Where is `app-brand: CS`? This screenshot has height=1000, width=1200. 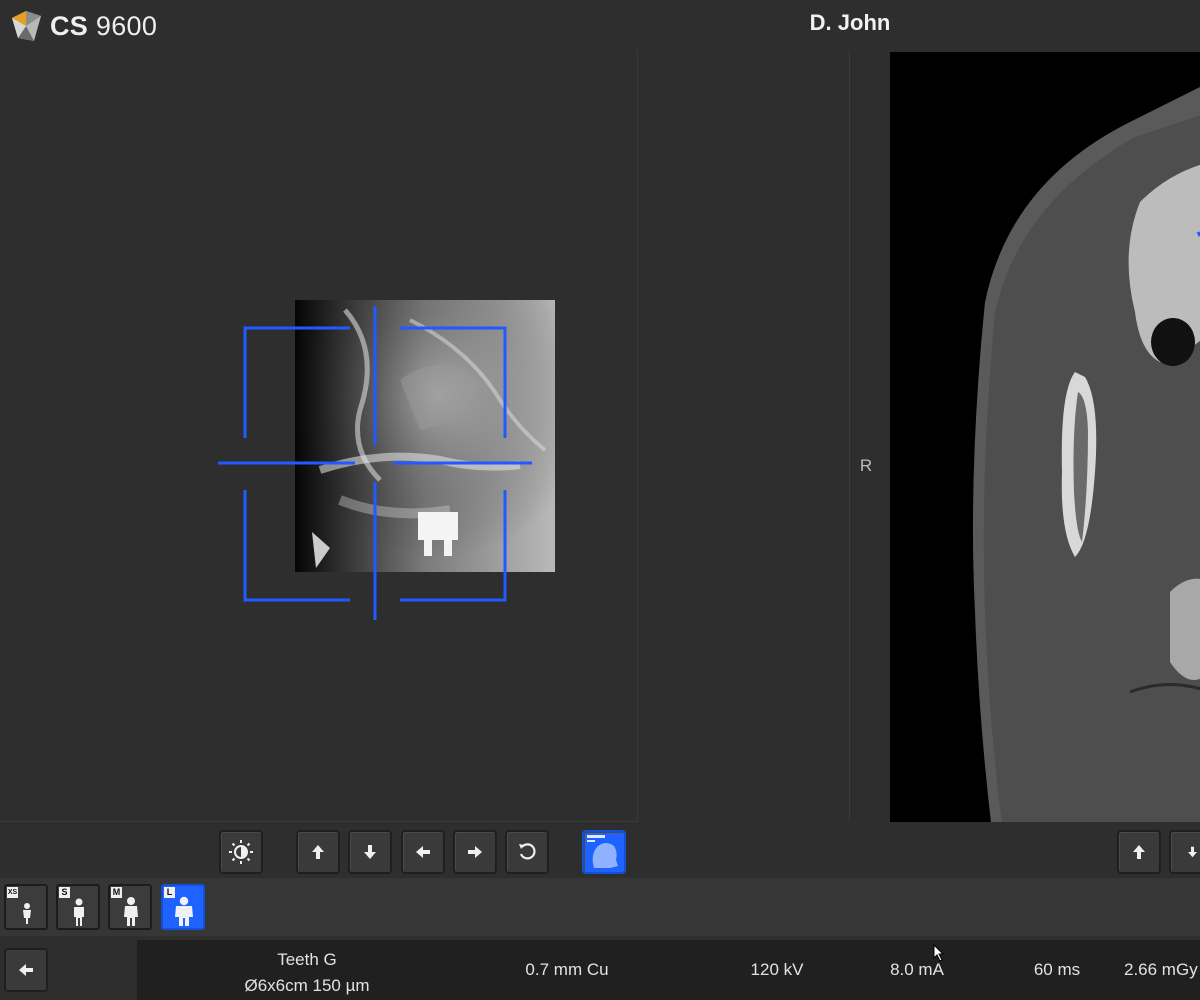 app-brand: CS is located at coordinates (69, 26).